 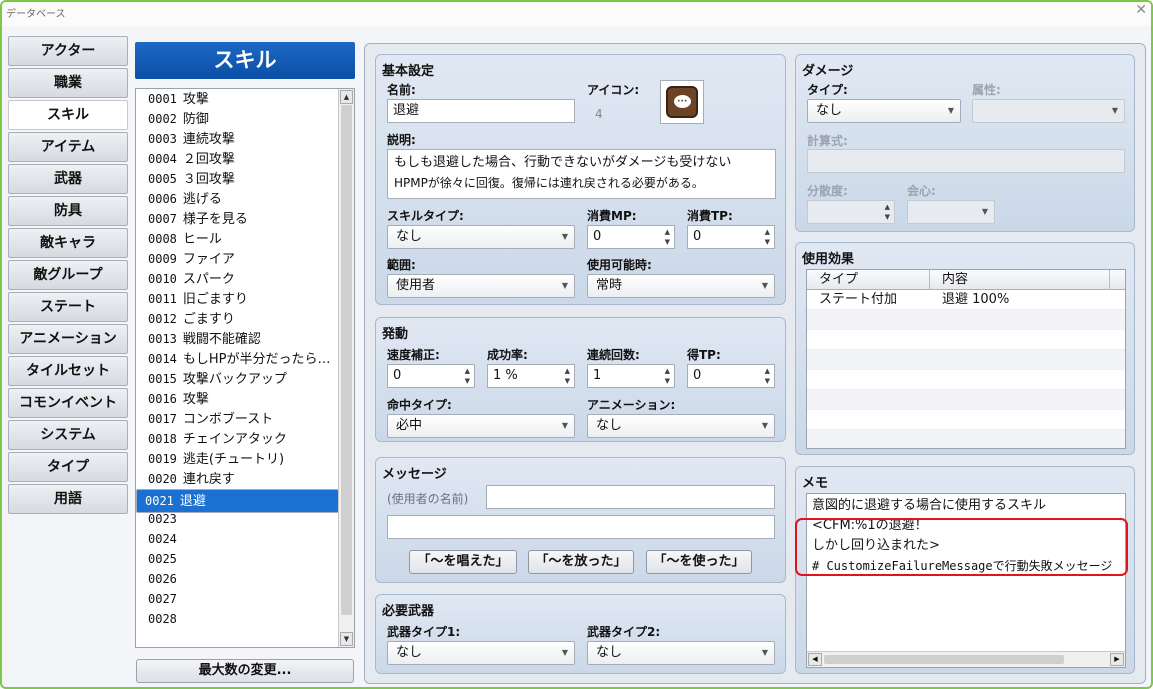 I want to click on memo-hscrollbar: ◀ ▶, so click(x=966, y=659).